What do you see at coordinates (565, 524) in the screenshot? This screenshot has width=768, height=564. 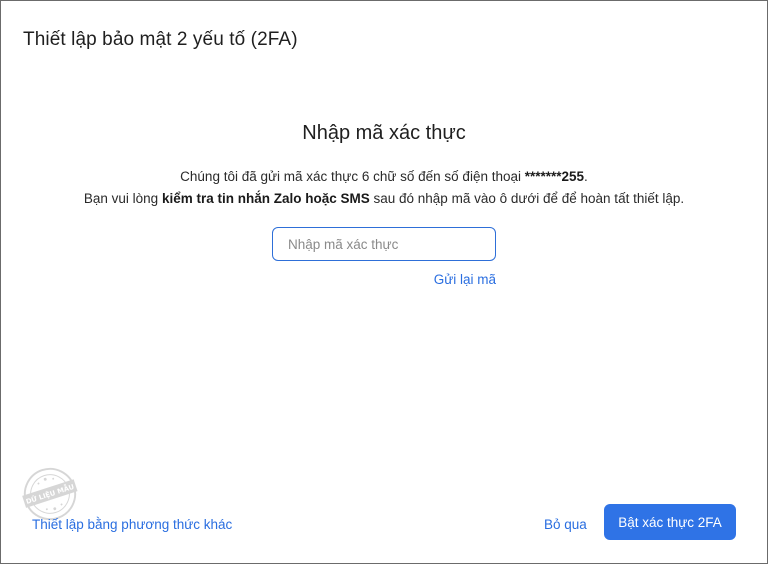 I see `skip-link: Bỏ qua` at bounding box center [565, 524].